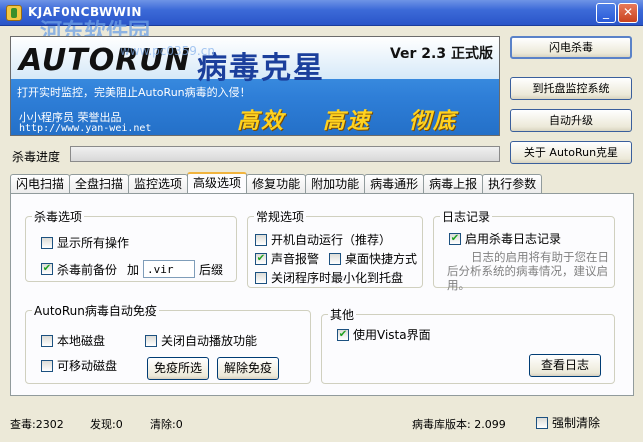 This screenshot has height=442, width=643. I want to click on vista-ui-checkbox: ✔ 使用Vista界面, so click(384, 334).